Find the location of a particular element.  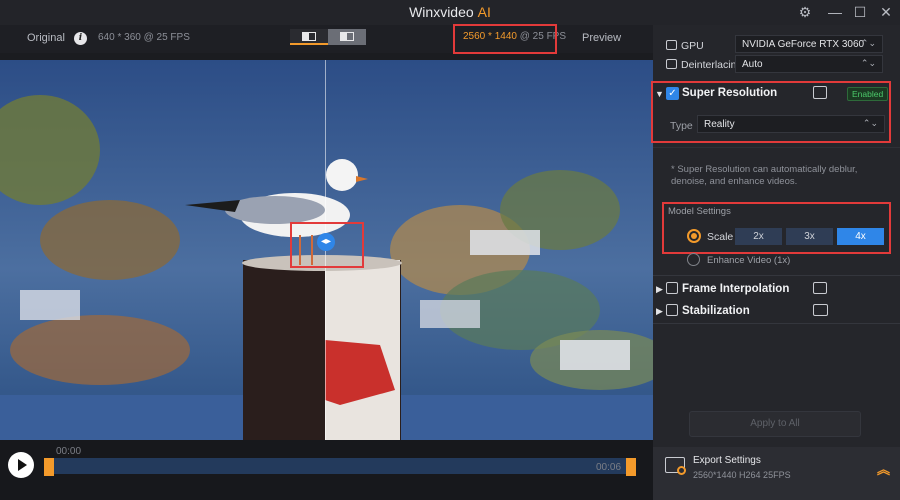

apply-to-all-button: Apply to All is located at coordinates (775, 424).